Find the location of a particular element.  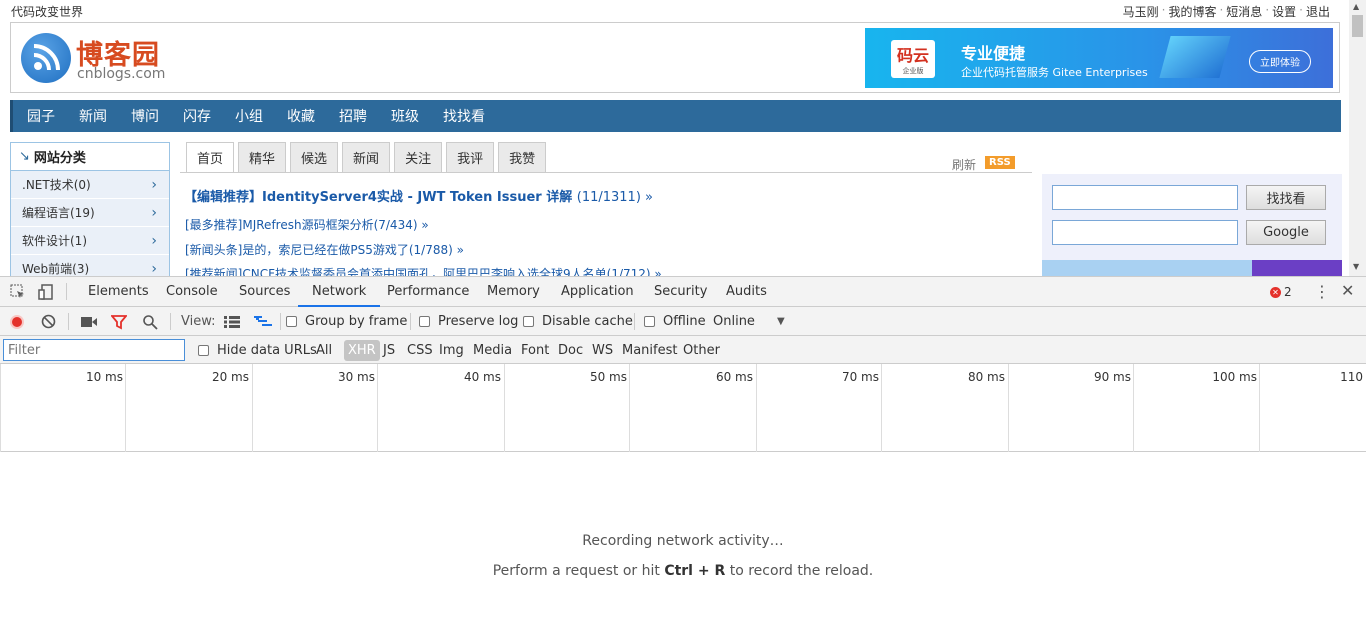

tab-console: Console is located at coordinates (192, 291).